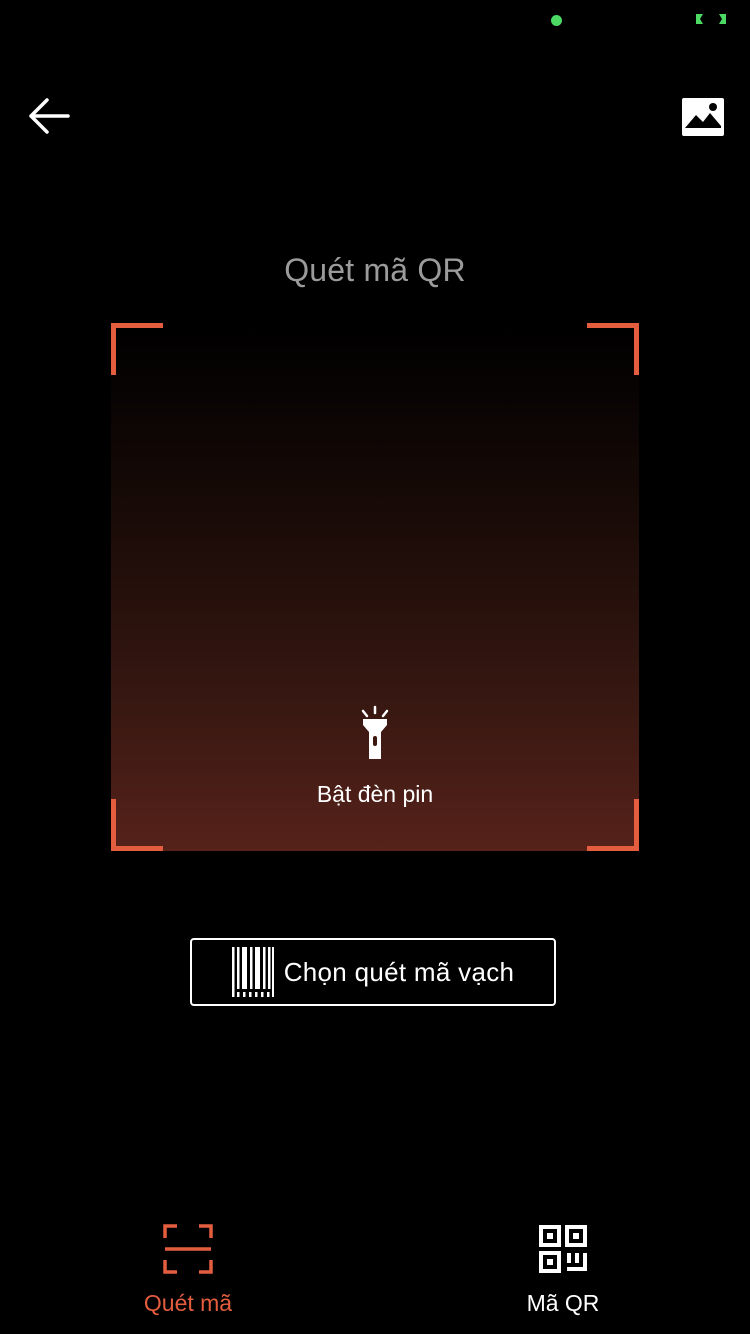  I want to click on image-gallery-icon, so click(703, 117).